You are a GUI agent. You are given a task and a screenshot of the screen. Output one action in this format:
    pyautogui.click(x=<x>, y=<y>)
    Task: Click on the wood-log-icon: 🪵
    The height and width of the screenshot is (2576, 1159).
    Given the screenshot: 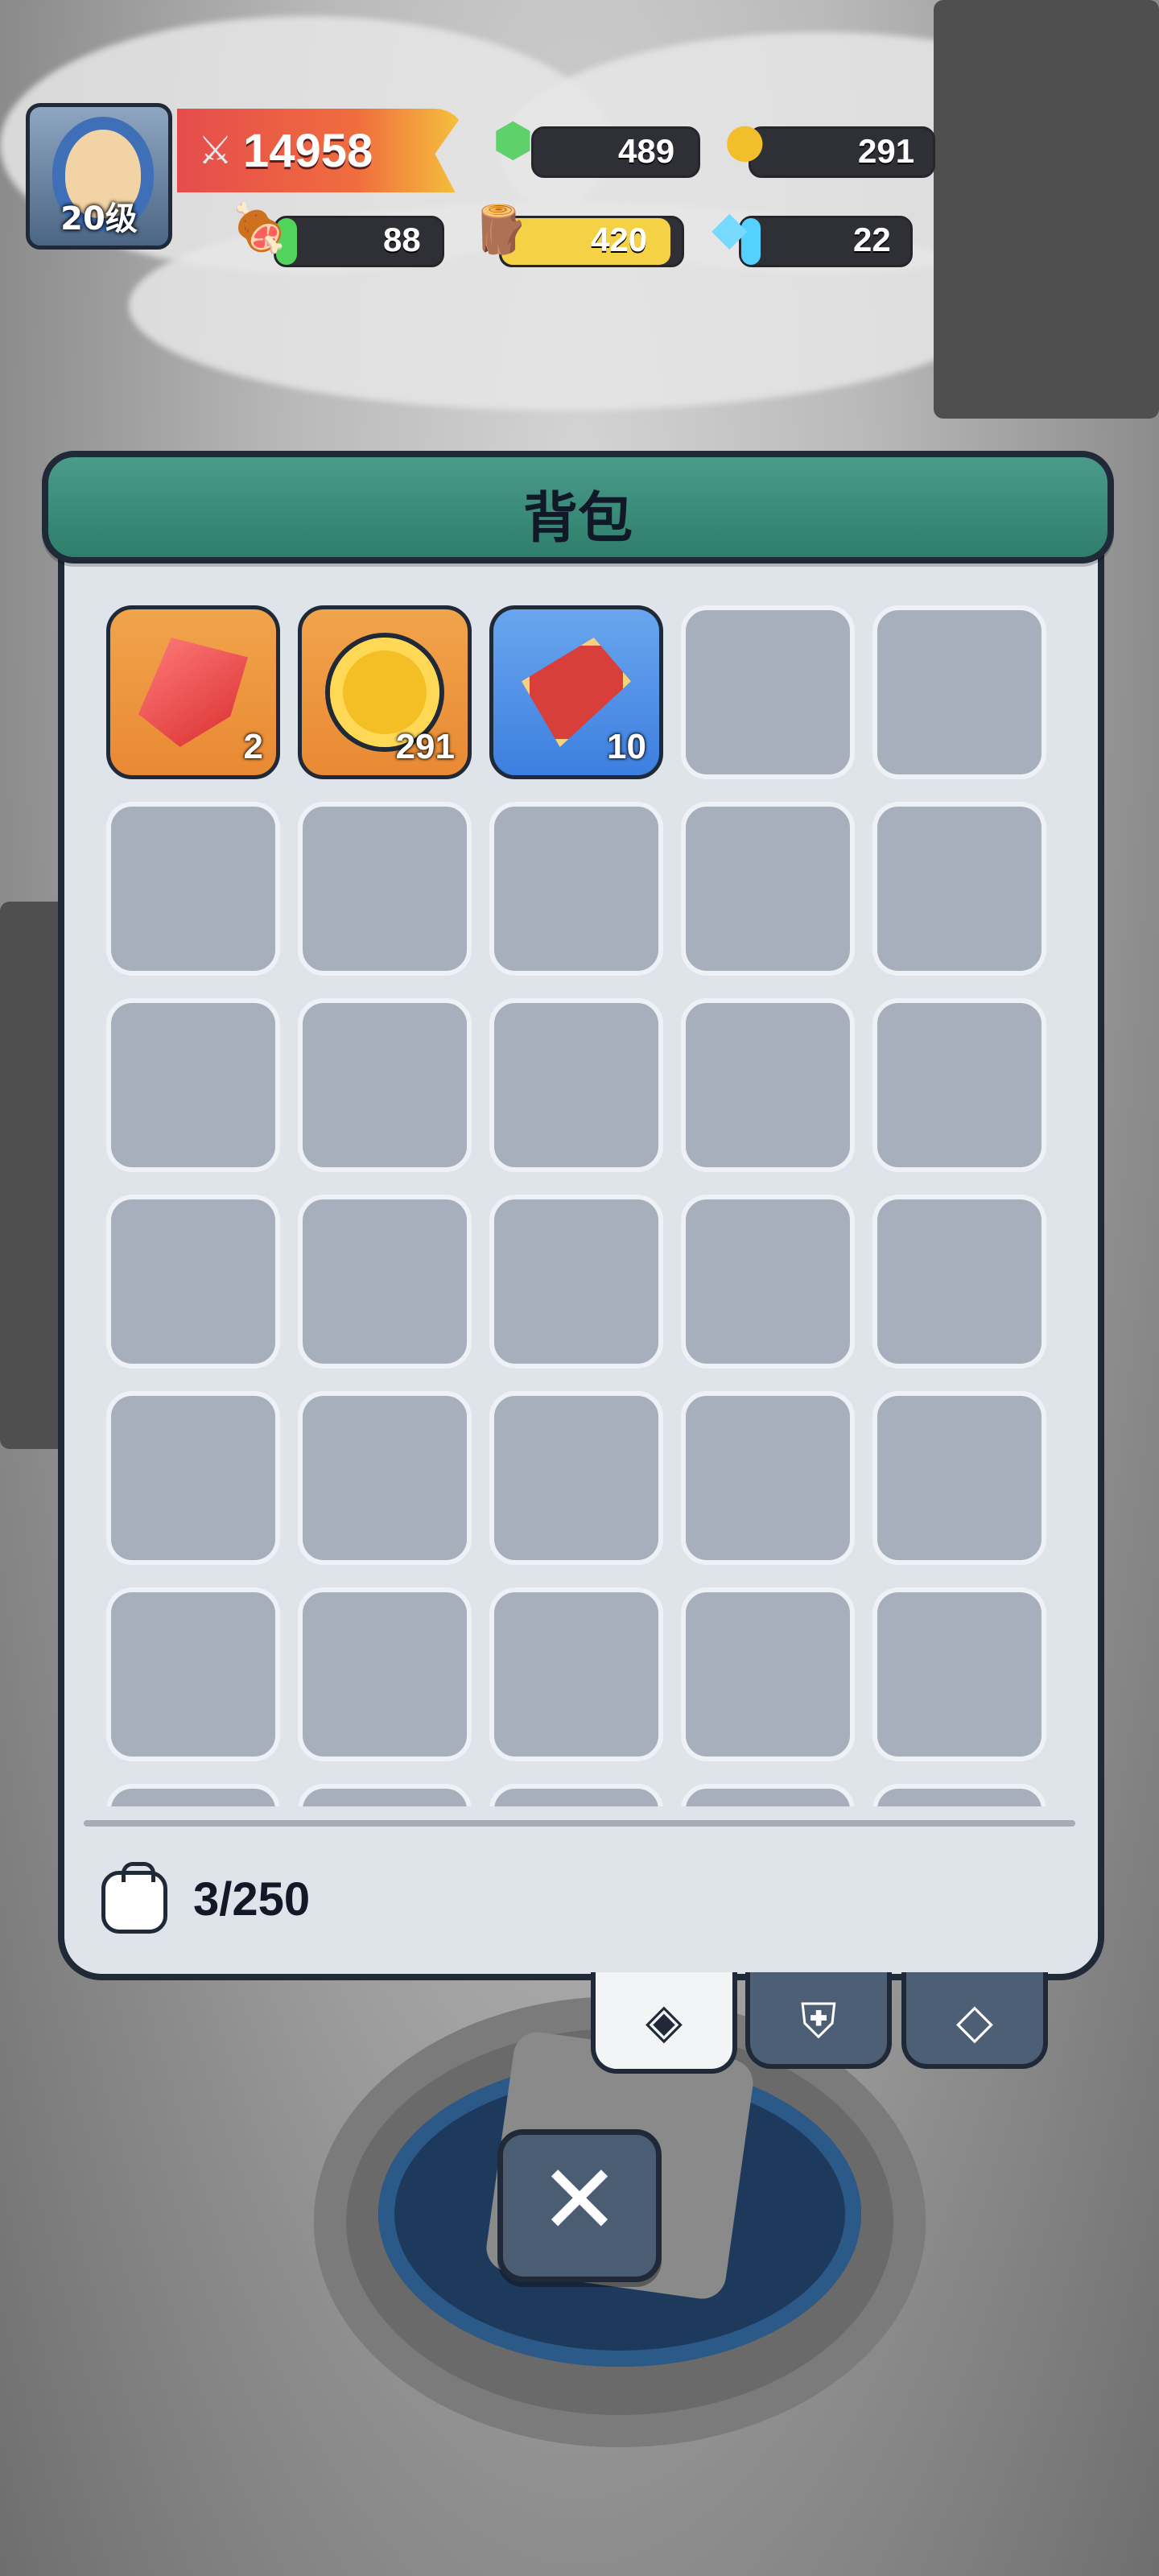 What is the action you would take?
    pyautogui.click(x=501, y=229)
    